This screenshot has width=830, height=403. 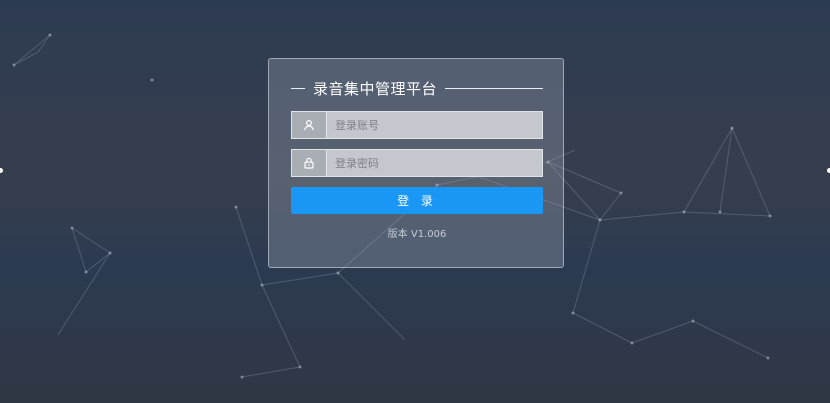 I want to click on password-field, so click(x=417, y=163).